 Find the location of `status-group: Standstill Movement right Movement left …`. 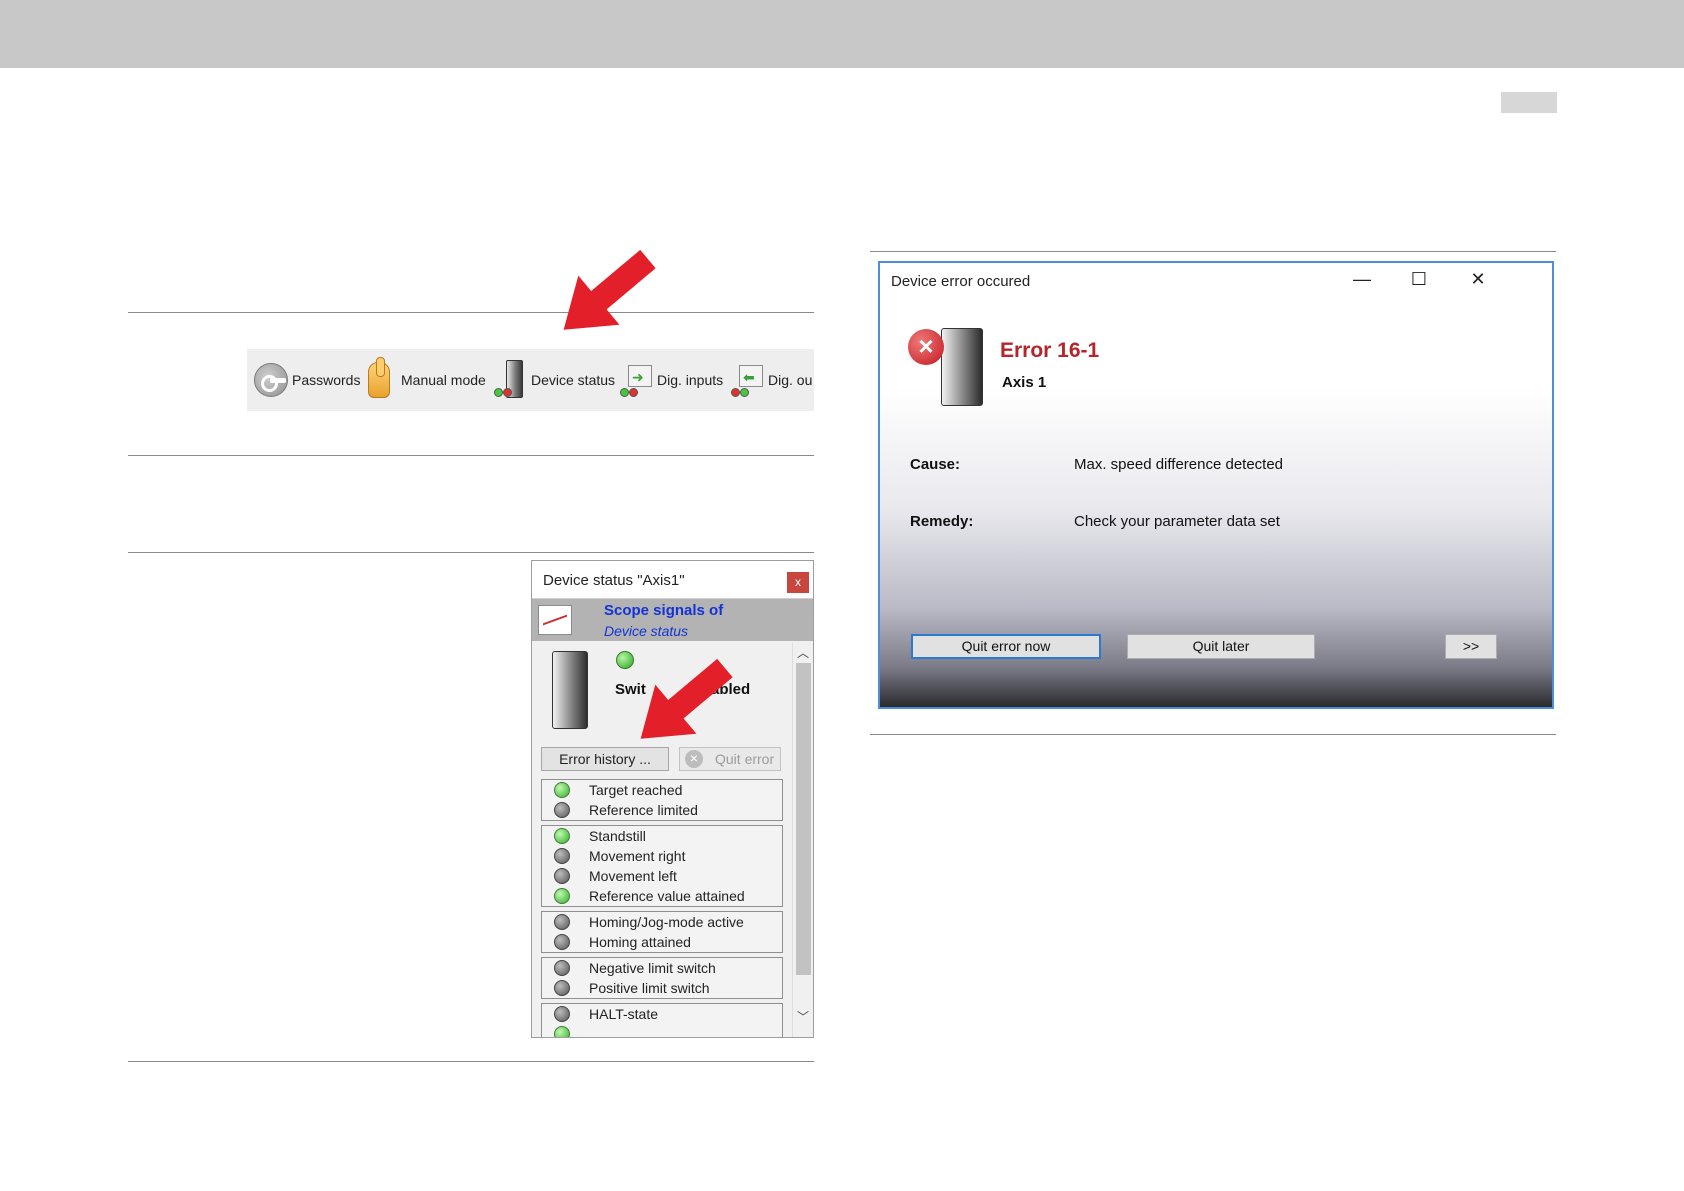

status-group: Standstill Movement right Movement left … is located at coordinates (662, 866).